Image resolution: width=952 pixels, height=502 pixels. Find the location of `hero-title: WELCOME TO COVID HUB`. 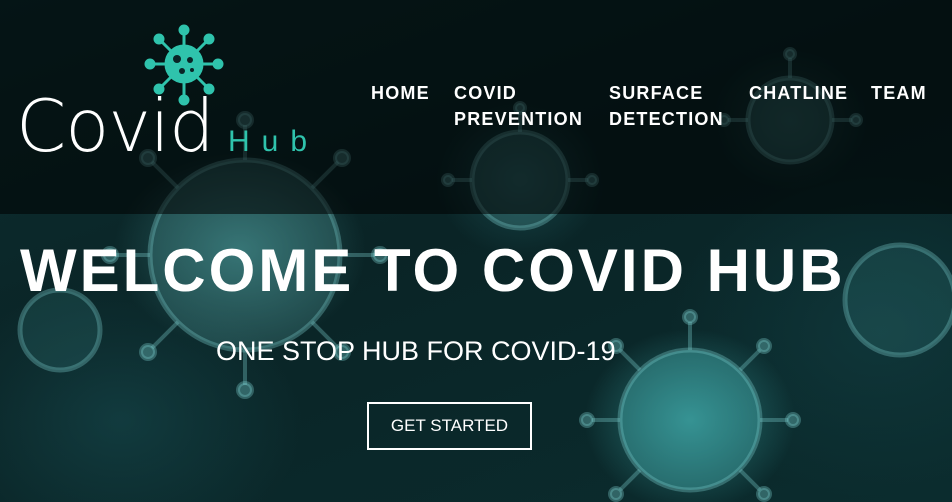

hero-title: WELCOME TO COVID HUB is located at coordinates (433, 270).